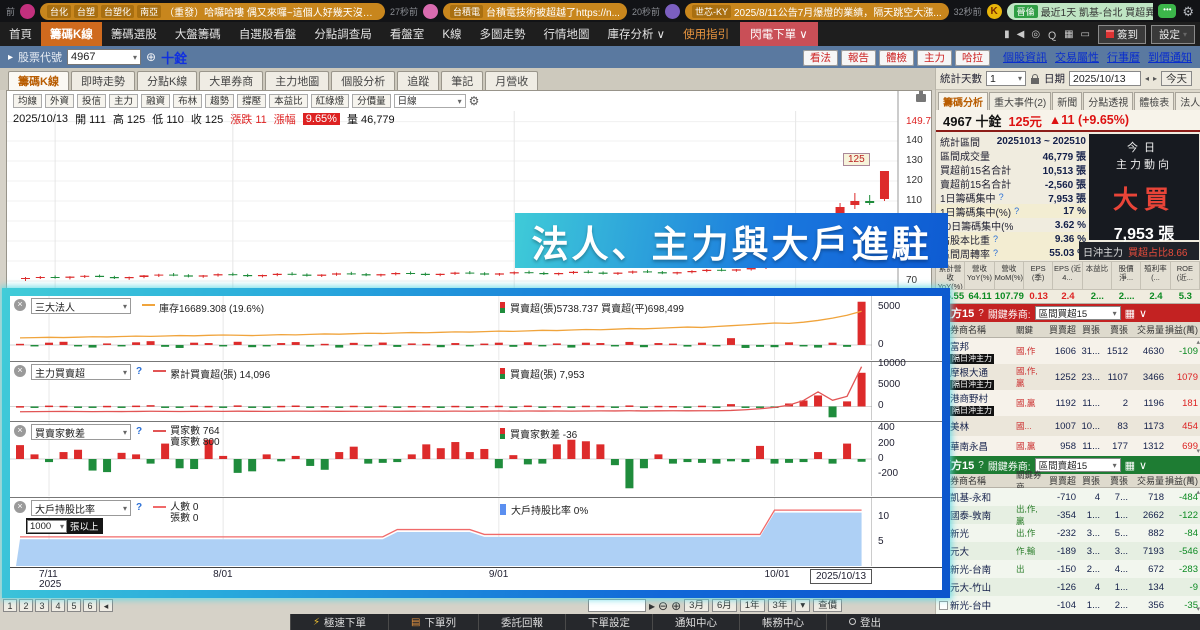 The height and width of the screenshot is (630, 1200). I want to click on date-prev-icon: ◂, so click(1147, 78).